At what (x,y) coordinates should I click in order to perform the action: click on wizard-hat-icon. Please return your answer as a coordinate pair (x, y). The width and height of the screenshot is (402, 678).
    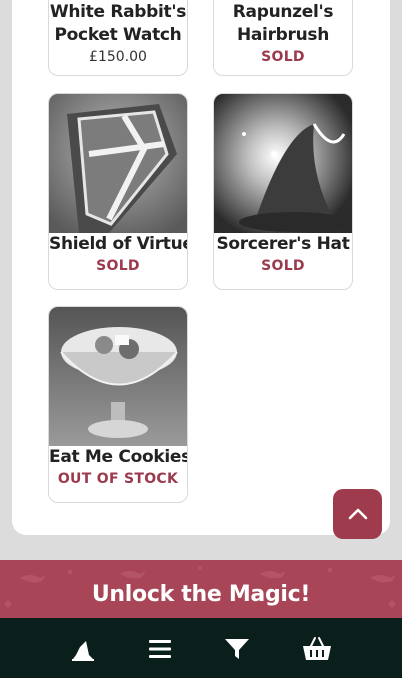
    Looking at the image, I should click on (83, 651).